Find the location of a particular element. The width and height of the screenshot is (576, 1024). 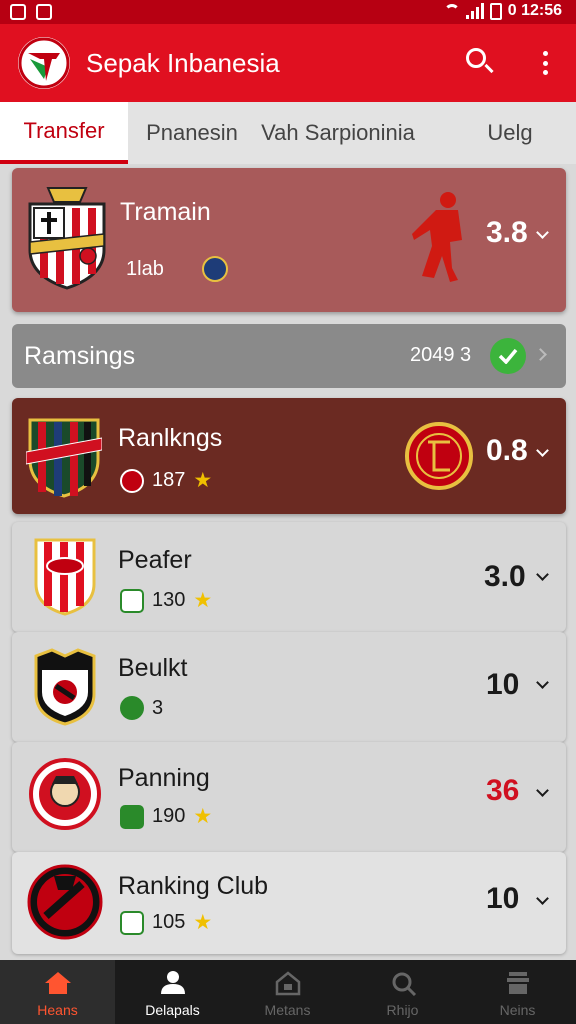

club-name: Peafer is located at coordinates (155, 560).